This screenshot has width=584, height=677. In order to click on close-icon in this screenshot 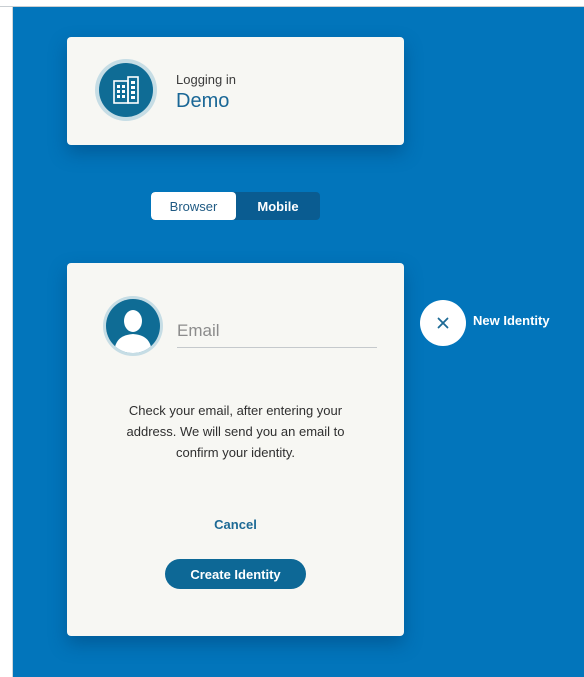, I will do `click(443, 323)`.